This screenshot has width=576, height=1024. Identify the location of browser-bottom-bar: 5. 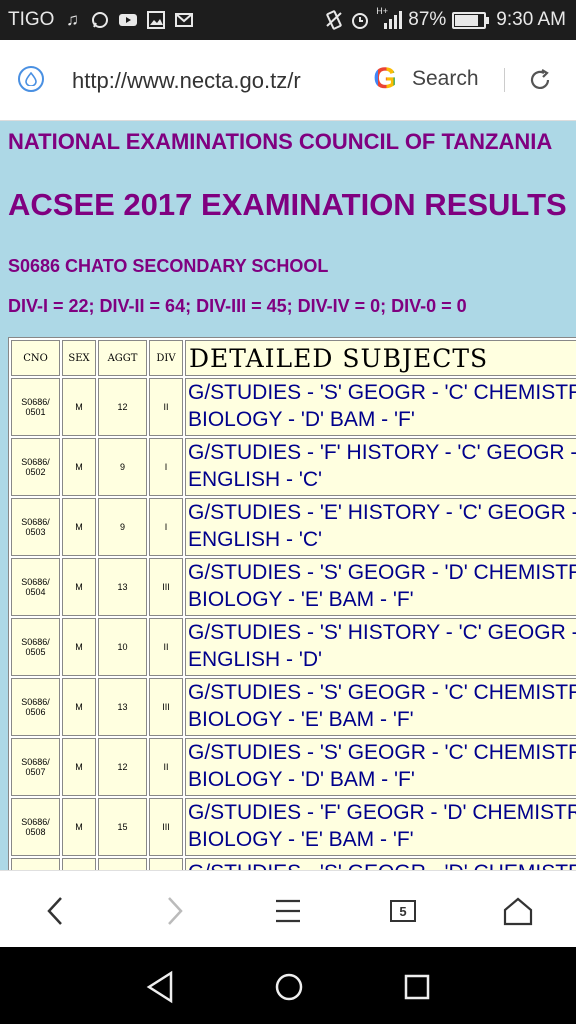
(288, 909).